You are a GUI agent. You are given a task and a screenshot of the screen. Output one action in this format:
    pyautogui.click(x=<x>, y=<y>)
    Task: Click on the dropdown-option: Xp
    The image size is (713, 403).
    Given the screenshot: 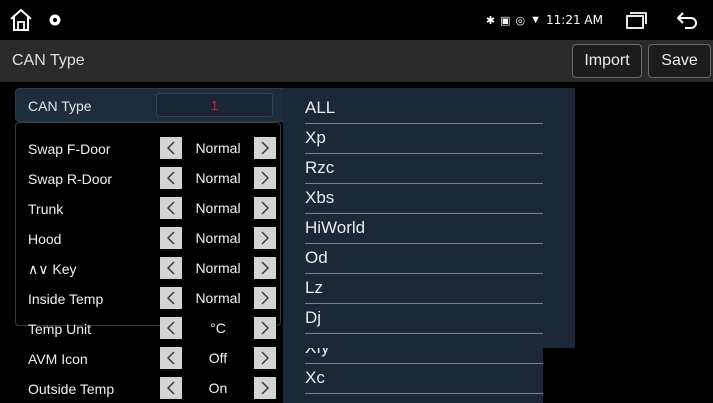 What is the action you would take?
    pyautogui.click(x=424, y=139)
    